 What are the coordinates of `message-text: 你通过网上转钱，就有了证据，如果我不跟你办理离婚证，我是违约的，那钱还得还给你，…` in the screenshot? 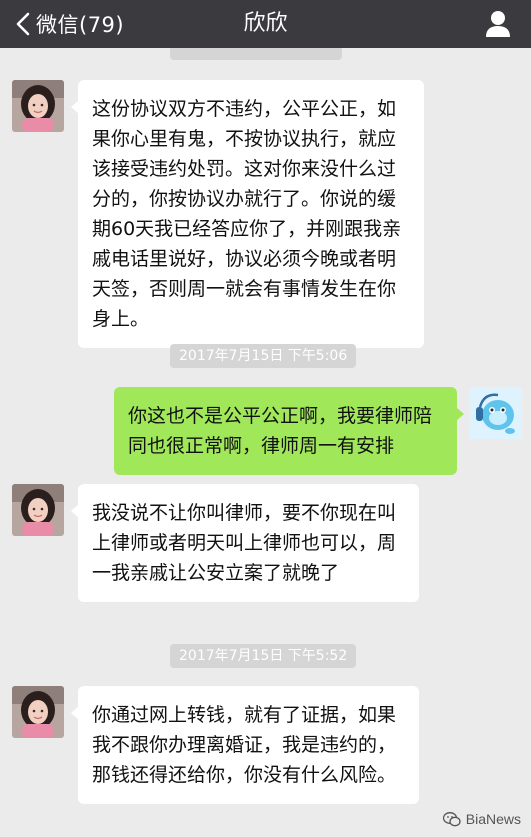 It's located at (244, 745).